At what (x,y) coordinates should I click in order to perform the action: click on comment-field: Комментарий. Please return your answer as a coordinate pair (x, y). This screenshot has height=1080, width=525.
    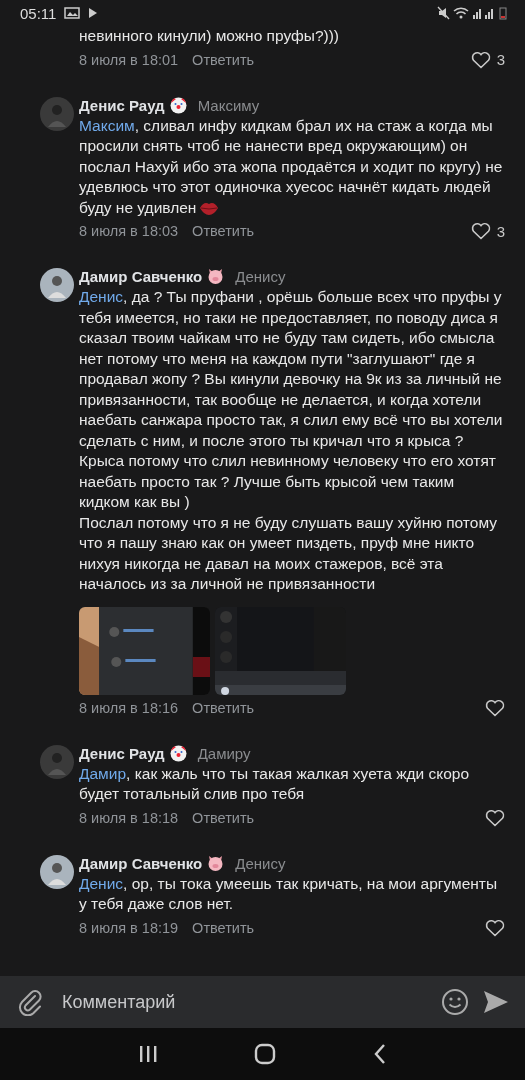
    Looking at the image, I should click on (262, 1002).